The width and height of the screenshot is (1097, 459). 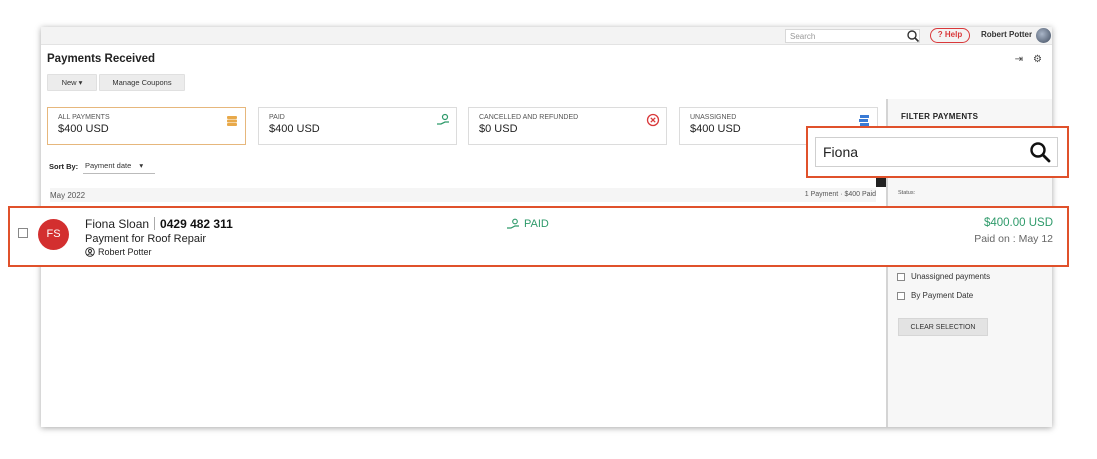 What do you see at coordinates (713, 117) in the screenshot?
I see `card-label: UNASSIGNED` at bounding box center [713, 117].